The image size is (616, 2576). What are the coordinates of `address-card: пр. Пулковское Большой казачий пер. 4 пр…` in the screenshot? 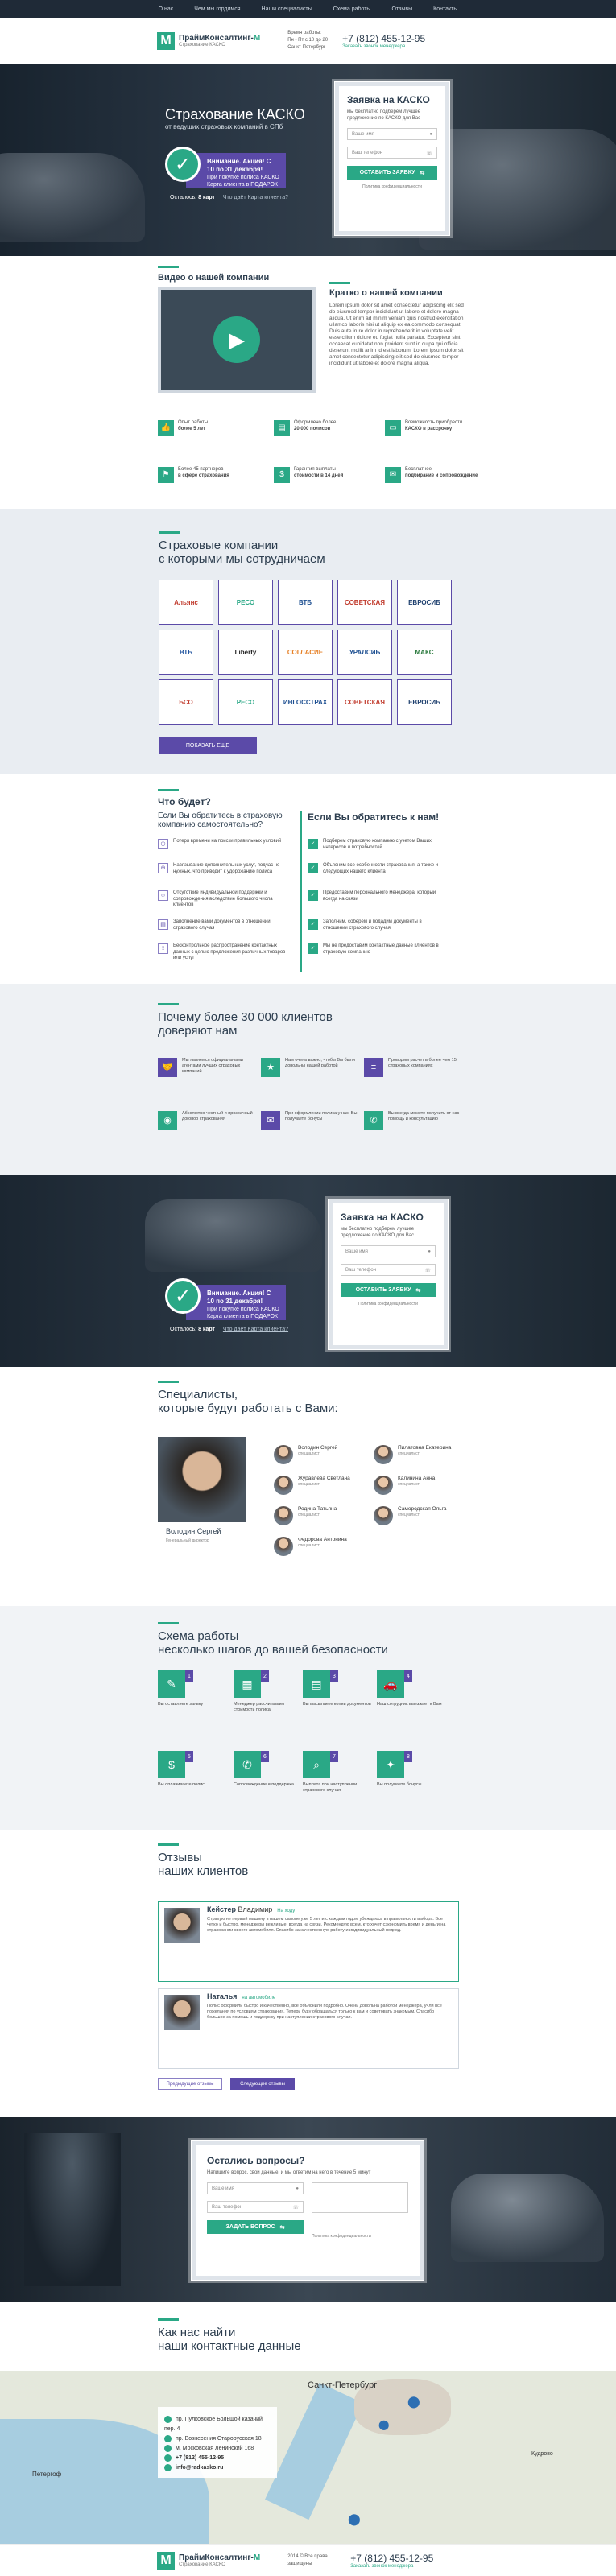 It's located at (217, 2442).